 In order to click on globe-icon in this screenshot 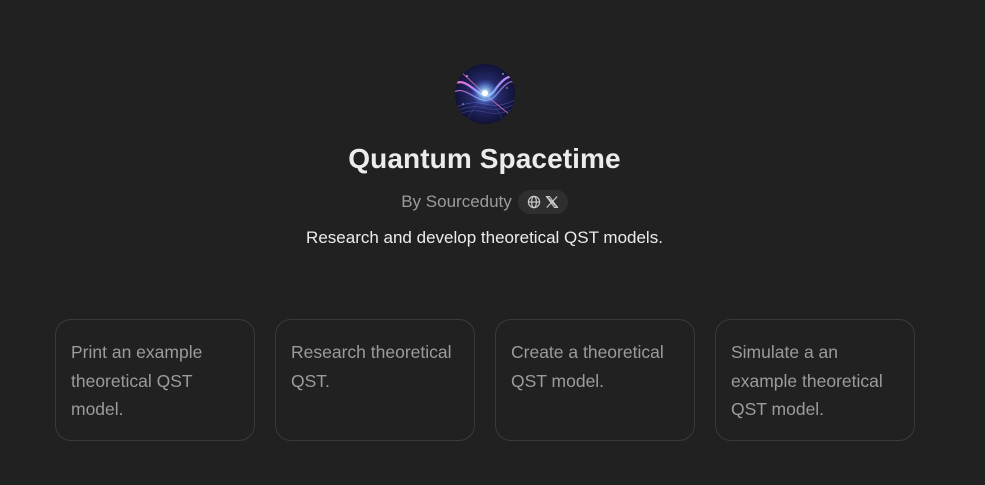, I will do `click(534, 202)`.